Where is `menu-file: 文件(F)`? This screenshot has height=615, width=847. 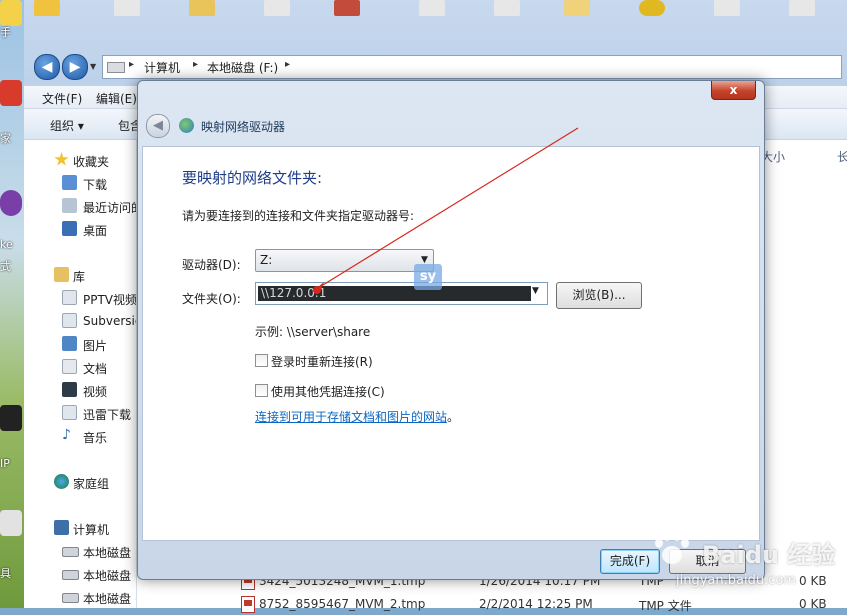 menu-file: 文件(F) is located at coordinates (62, 98).